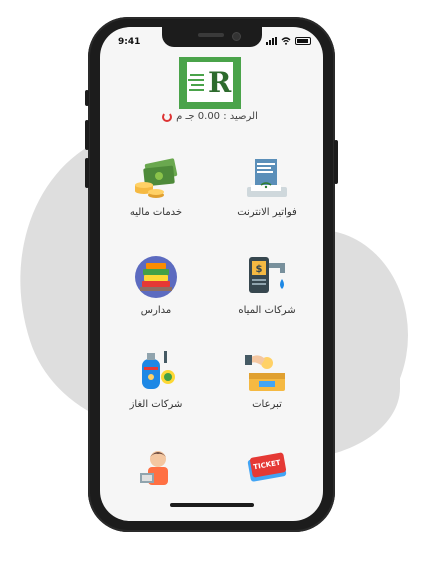 This screenshot has height=588, width=425. What do you see at coordinates (167, 116) in the screenshot?
I see `refresh-icon` at bounding box center [167, 116].